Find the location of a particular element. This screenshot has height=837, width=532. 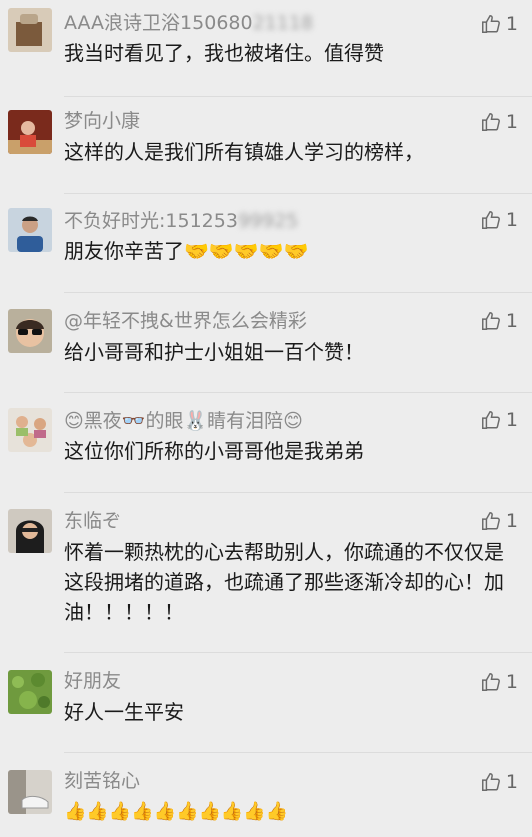

commenter-name: 梦向小康 is located at coordinates (102, 121).